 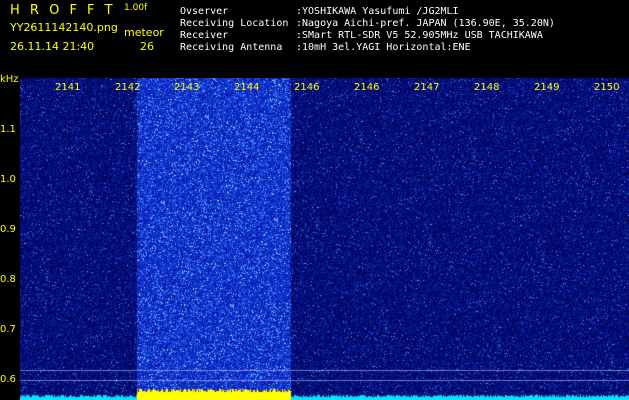 What do you see at coordinates (204, 35) in the screenshot?
I see `receiver-label: Receiver` at bounding box center [204, 35].